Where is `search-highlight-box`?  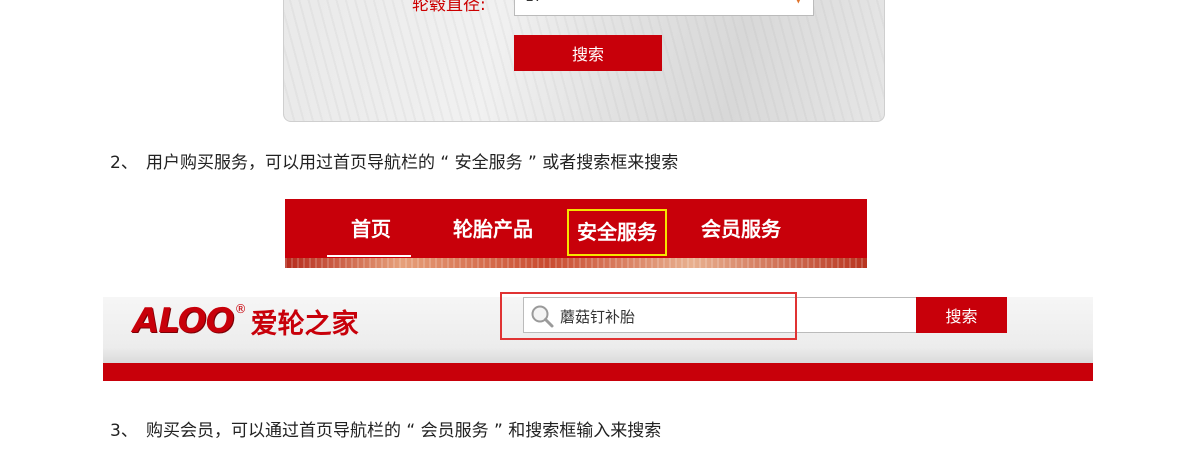 search-highlight-box is located at coordinates (648, 316).